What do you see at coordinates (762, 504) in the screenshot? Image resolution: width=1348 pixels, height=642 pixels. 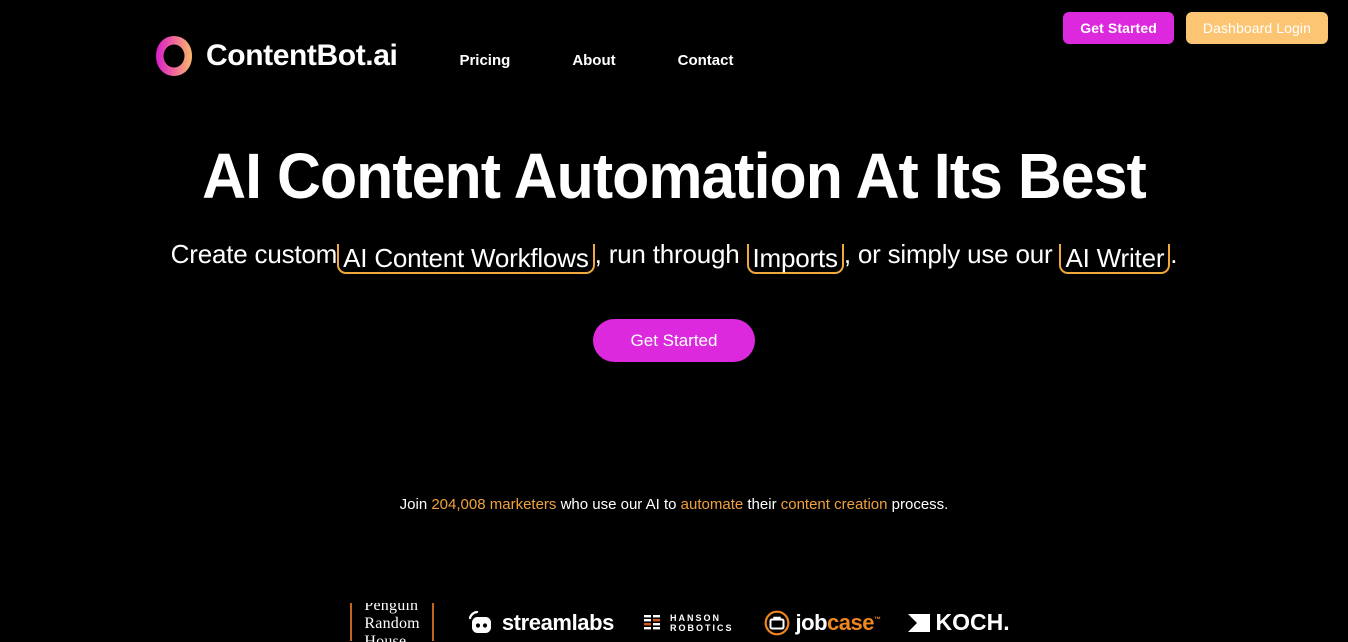 I see `social-proof-middle2: their` at bounding box center [762, 504].